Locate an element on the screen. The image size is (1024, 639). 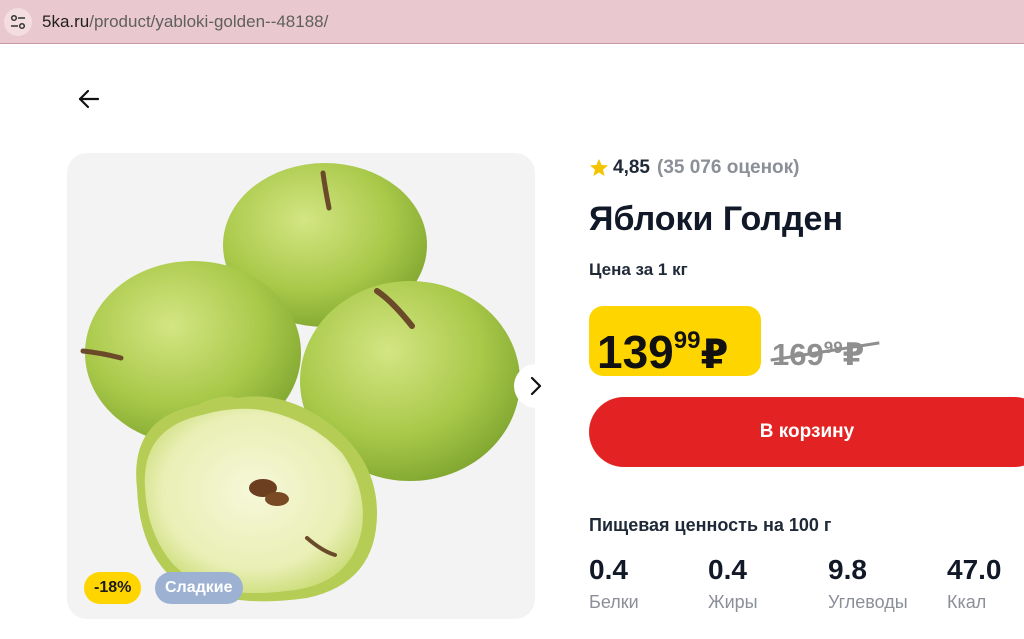
nutrition-item-carbs: 9.8 Углеводы is located at coordinates (883, 583).